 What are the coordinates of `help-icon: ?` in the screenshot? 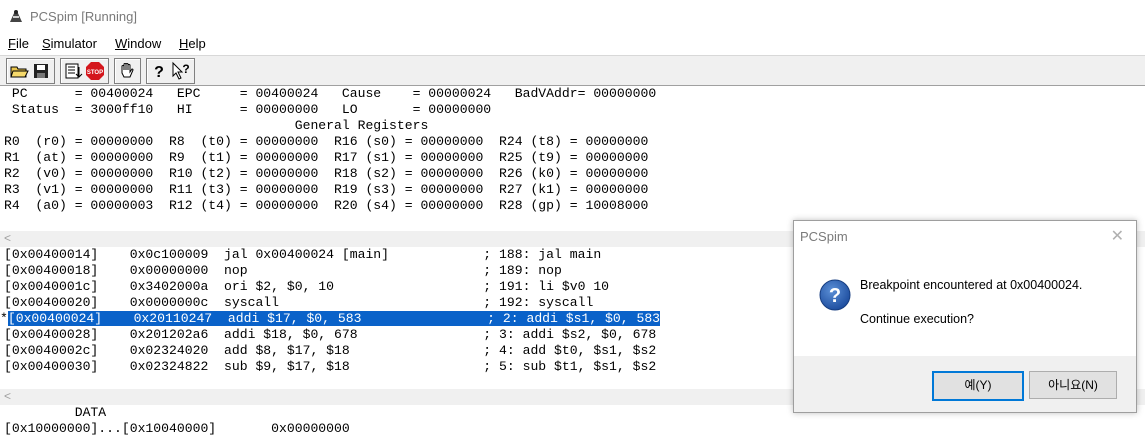 It's located at (159, 71).